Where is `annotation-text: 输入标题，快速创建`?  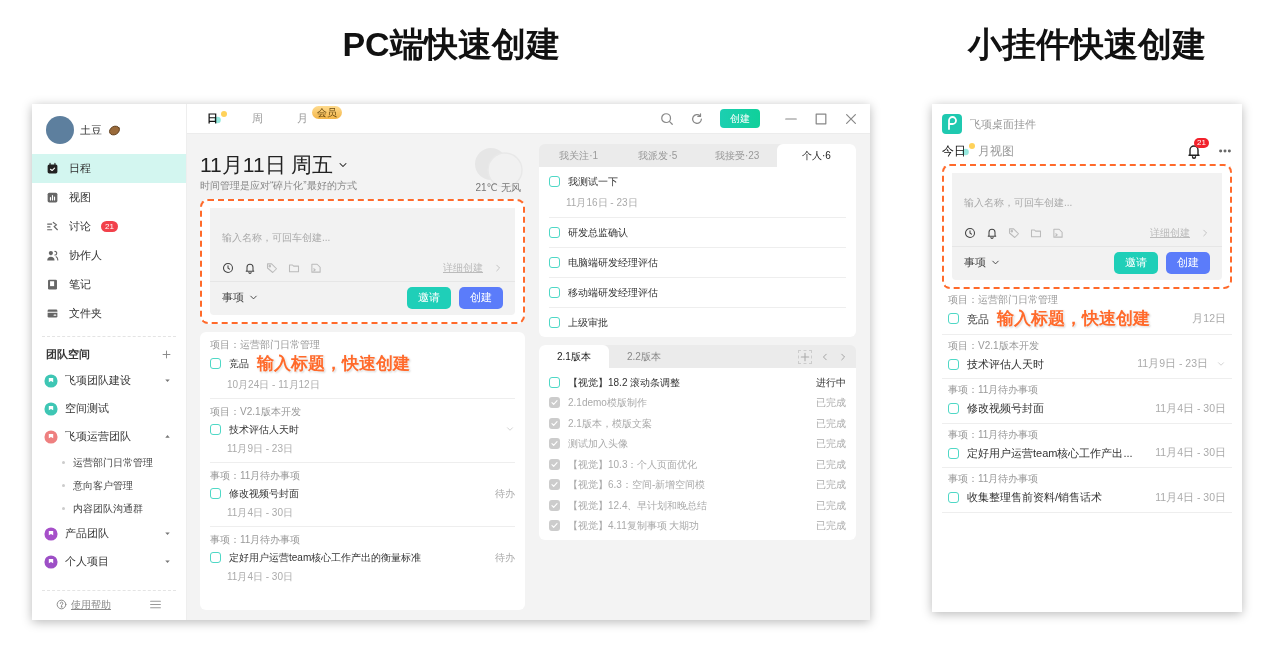 annotation-text: 输入标题，快速创建 is located at coordinates (1073, 318).